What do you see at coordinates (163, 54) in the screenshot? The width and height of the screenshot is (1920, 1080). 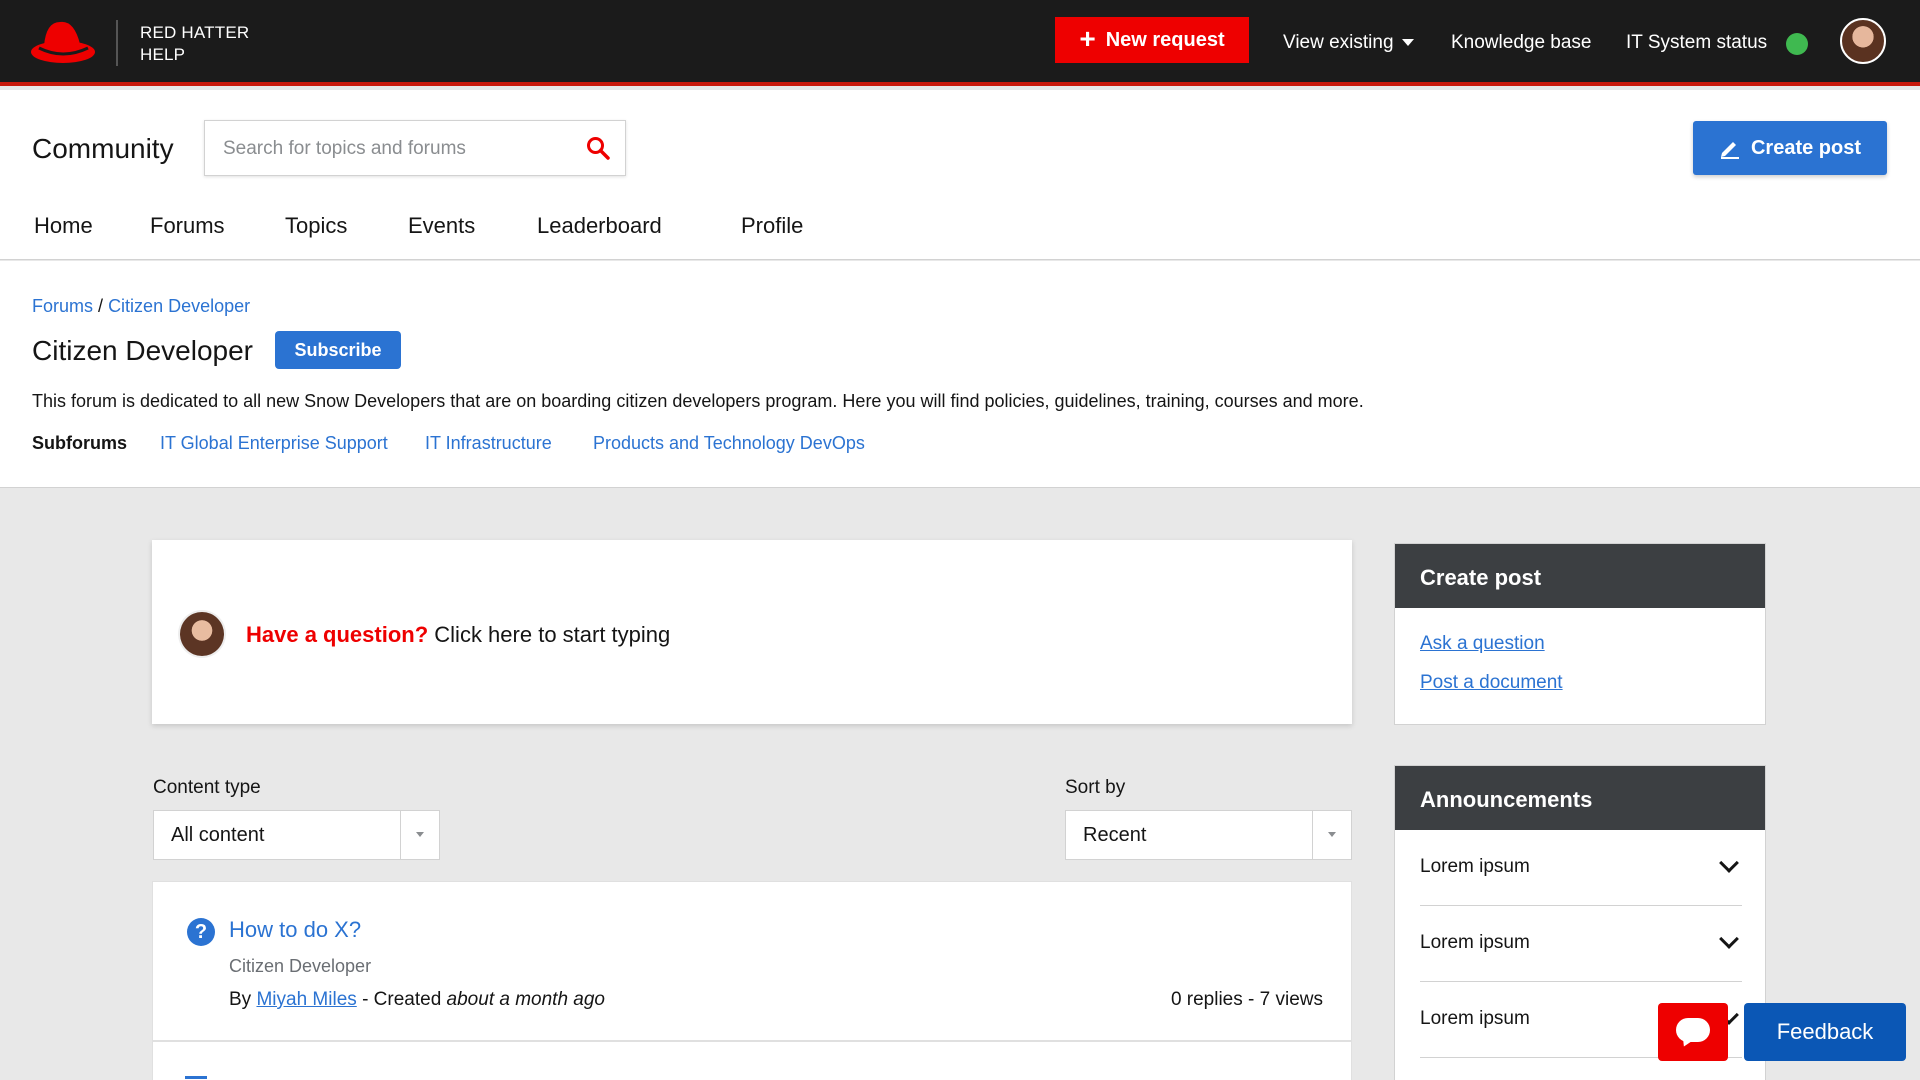 I see `brand-line-2: HELP` at bounding box center [163, 54].